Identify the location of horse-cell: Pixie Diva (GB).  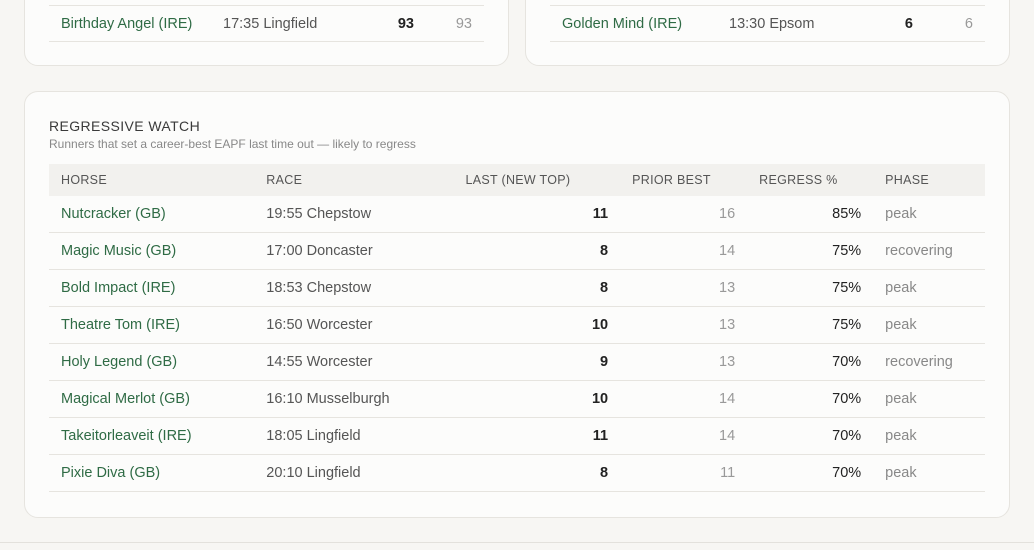
(152, 473).